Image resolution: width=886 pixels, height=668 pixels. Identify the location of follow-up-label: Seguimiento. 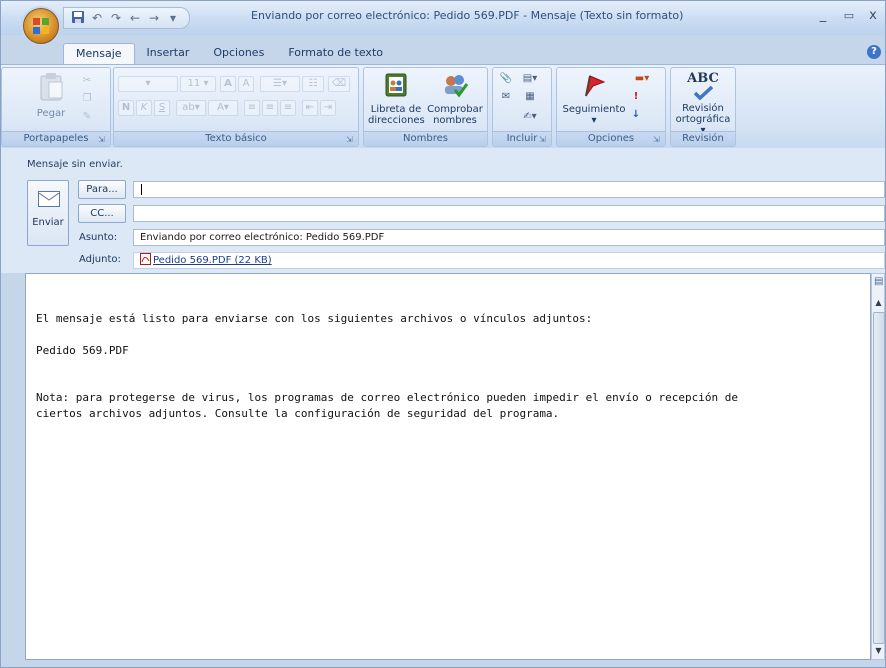
(594, 109).